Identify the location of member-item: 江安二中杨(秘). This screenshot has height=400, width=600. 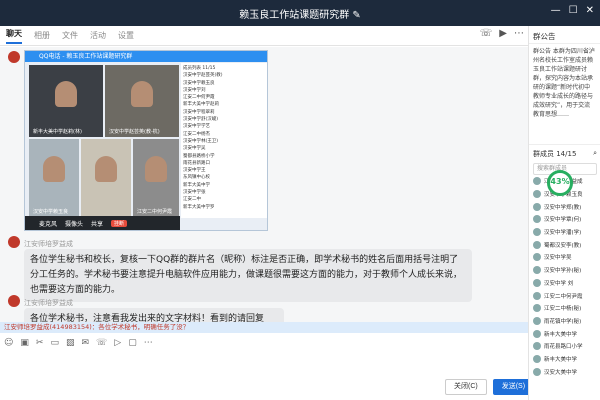
(564, 308).